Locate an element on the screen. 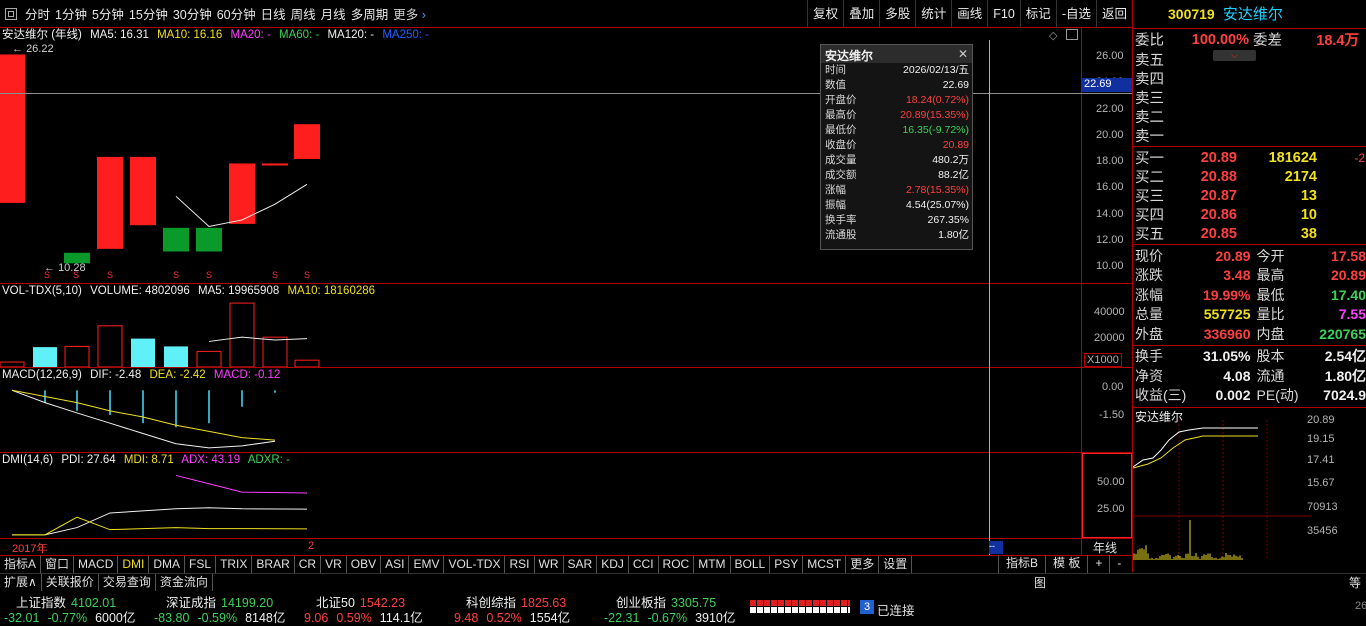 The height and width of the screenshot is (626, 1366). buy-change: -2 is located at coordinates (1341, 158).